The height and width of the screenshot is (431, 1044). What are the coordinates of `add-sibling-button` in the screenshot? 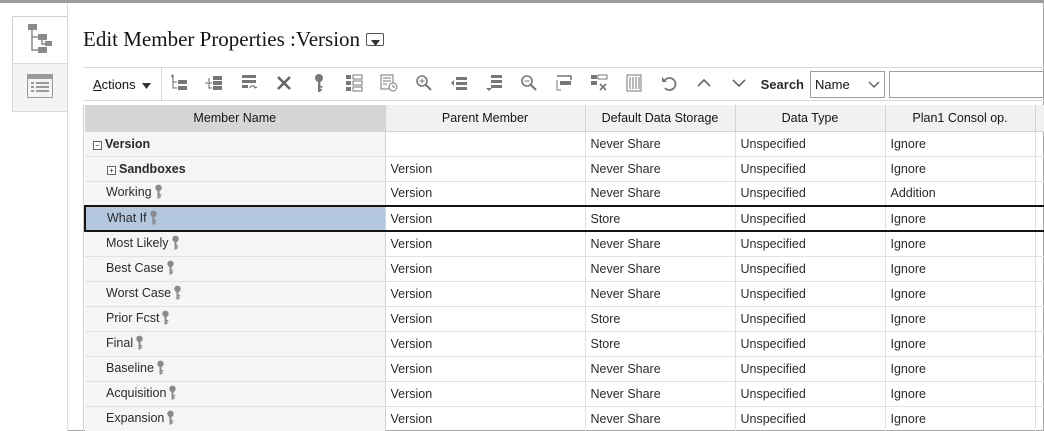 It's located at (214, 84).